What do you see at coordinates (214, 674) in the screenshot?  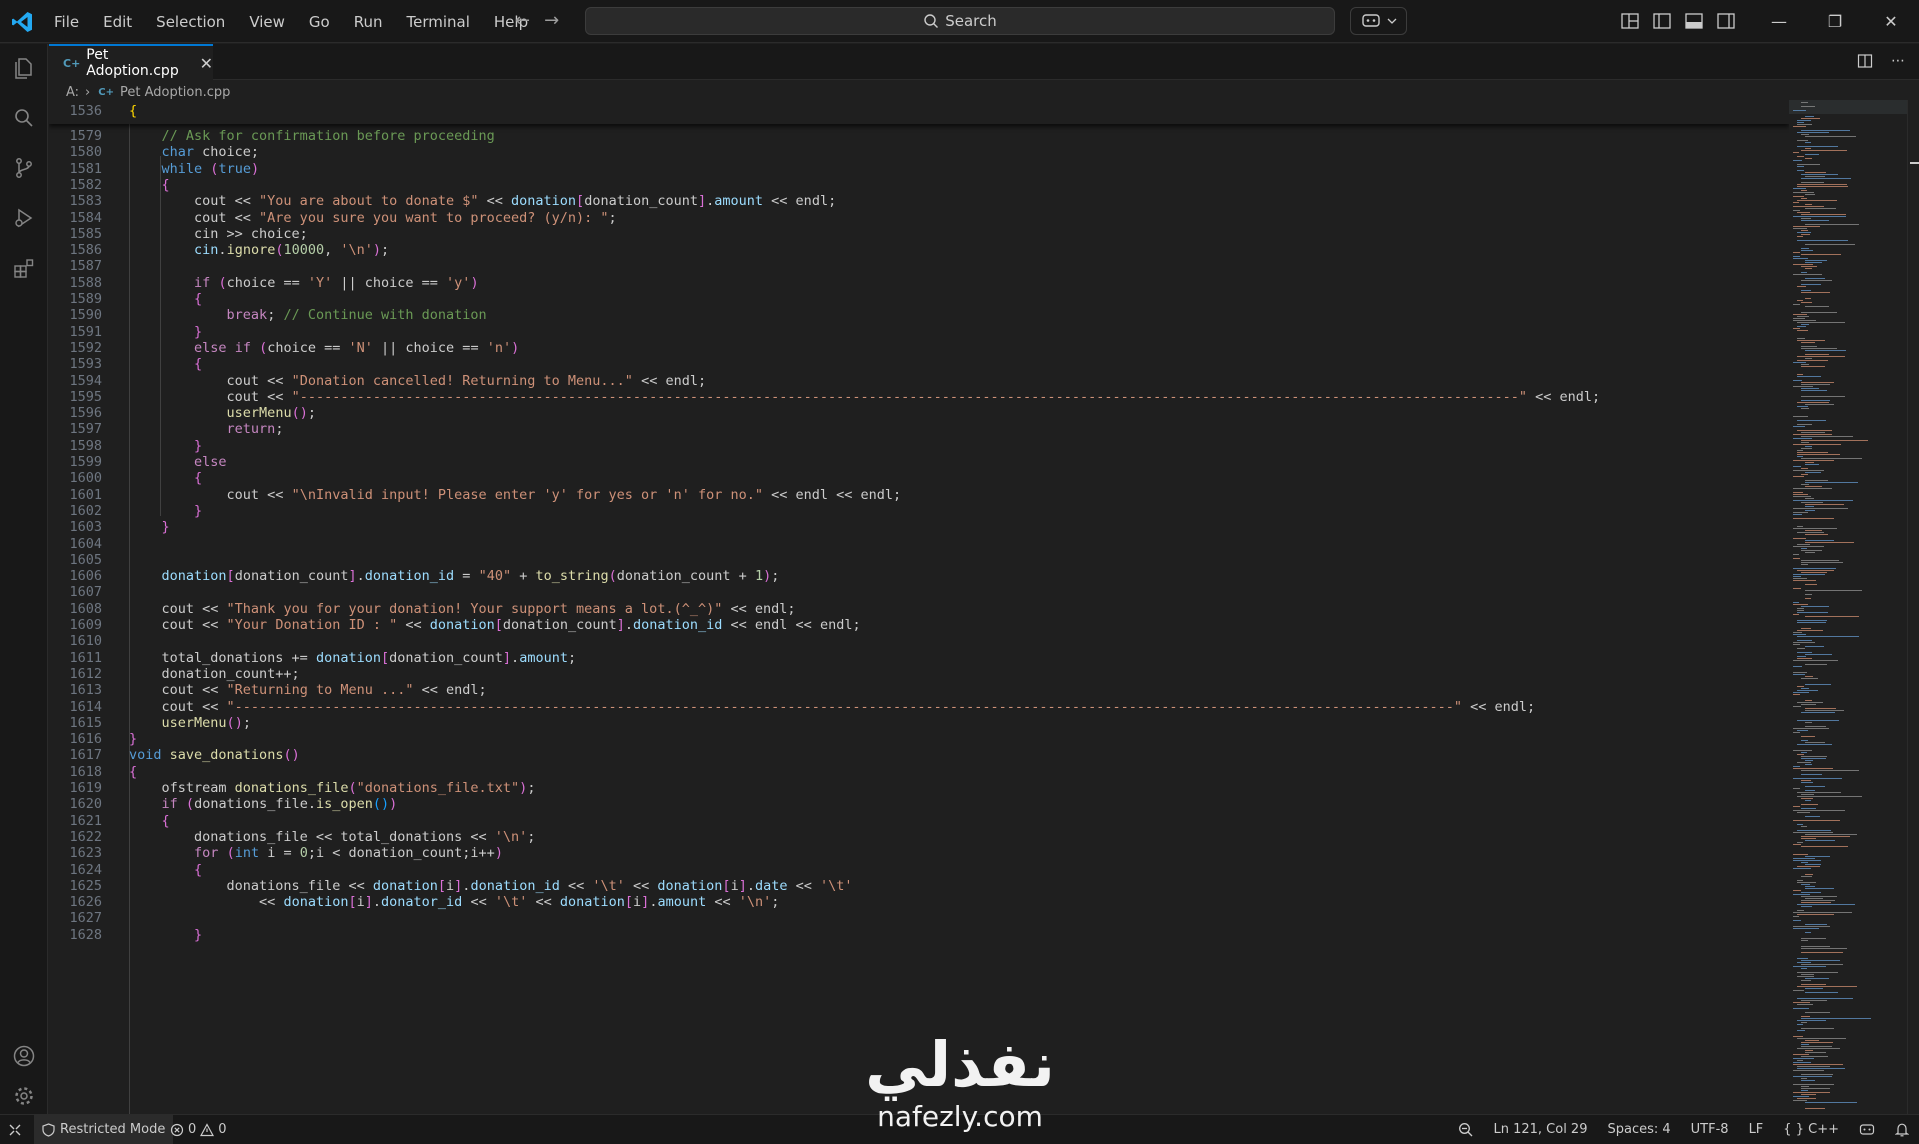 I see `code-line: donation_count++;` at bounding box center [214, 674].